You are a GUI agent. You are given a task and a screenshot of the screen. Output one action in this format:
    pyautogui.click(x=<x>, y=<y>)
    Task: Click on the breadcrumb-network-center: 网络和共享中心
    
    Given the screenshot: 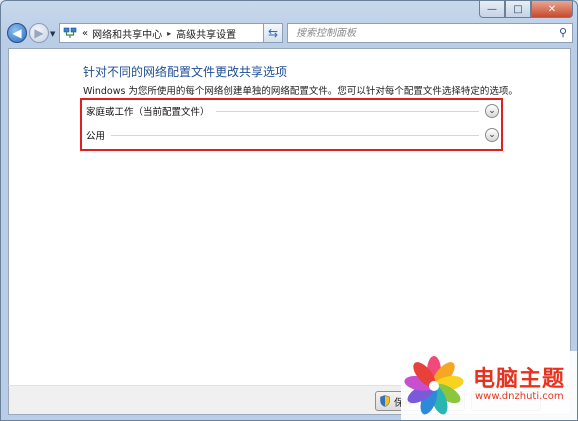 What is the action you would take?
    pyautogui.click(x=127, y=33)
    